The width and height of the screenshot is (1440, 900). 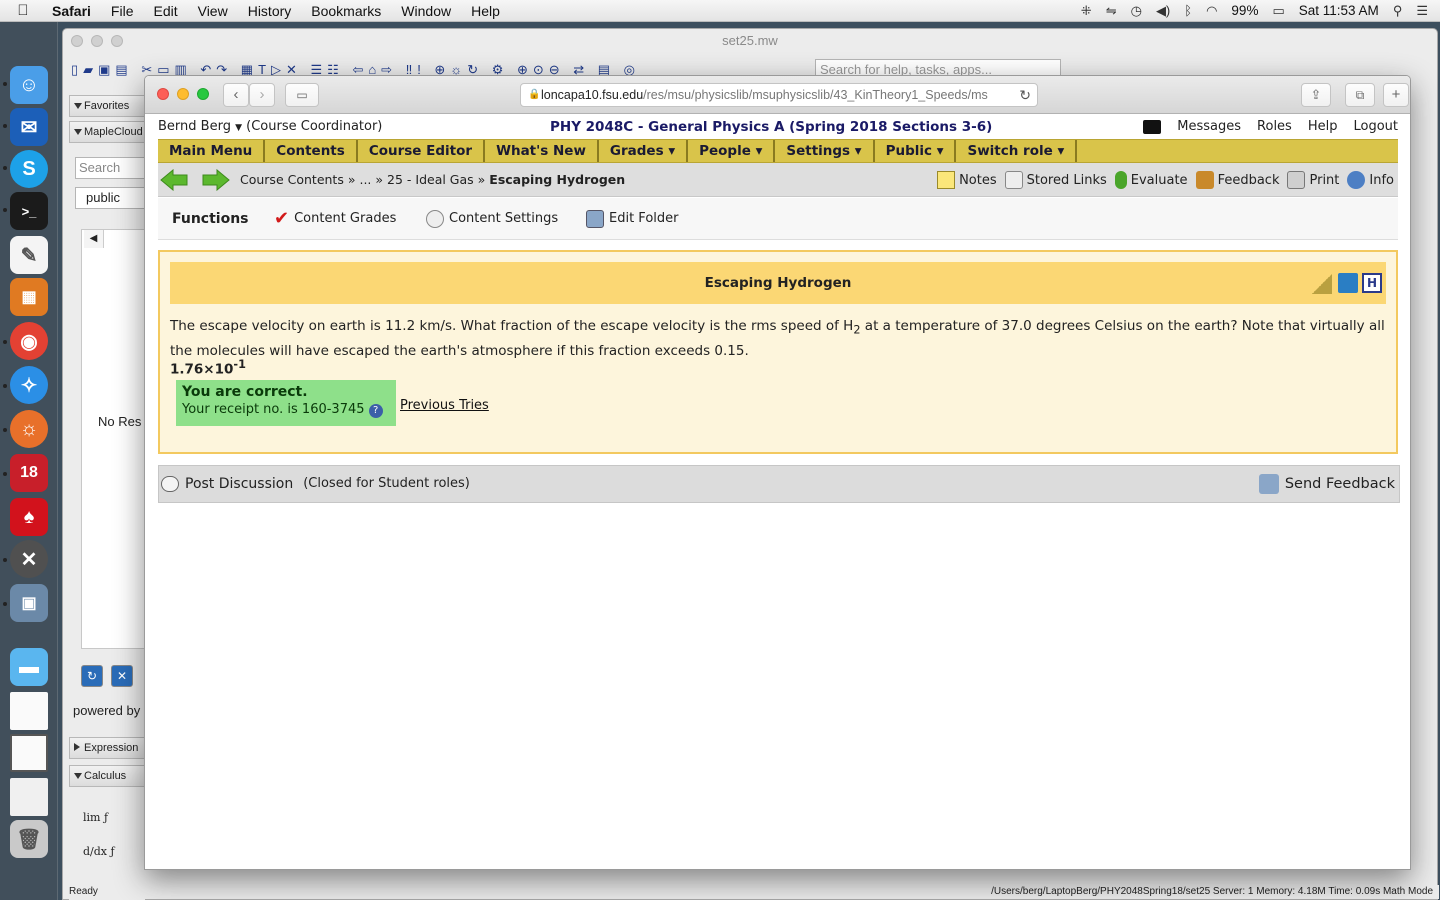 What do you see at coordinates (73, 11) in the screenshot?
I see `menu-app-safari: Safari` at bounding box center [73, 11].